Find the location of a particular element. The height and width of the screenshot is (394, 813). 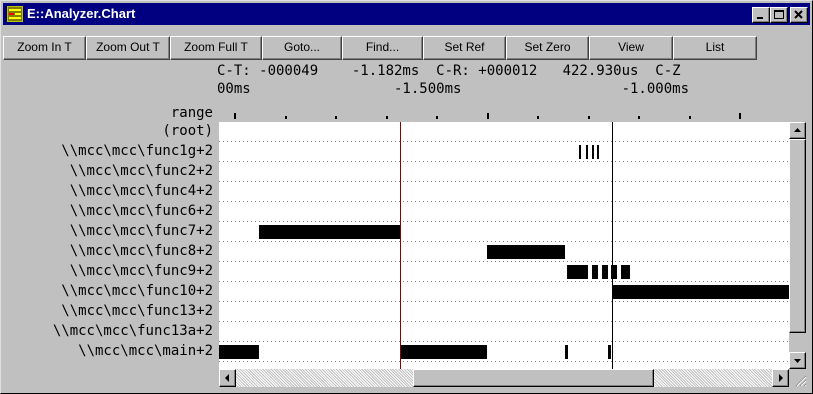

zoom-full-t-button: Zoom Full T is located at coordinates (216, 48).